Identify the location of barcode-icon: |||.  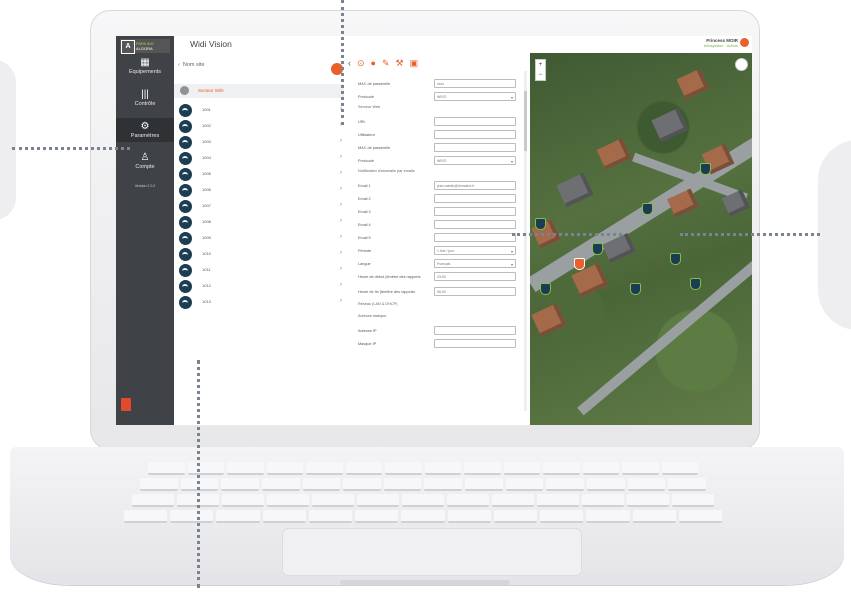
(145, 94).